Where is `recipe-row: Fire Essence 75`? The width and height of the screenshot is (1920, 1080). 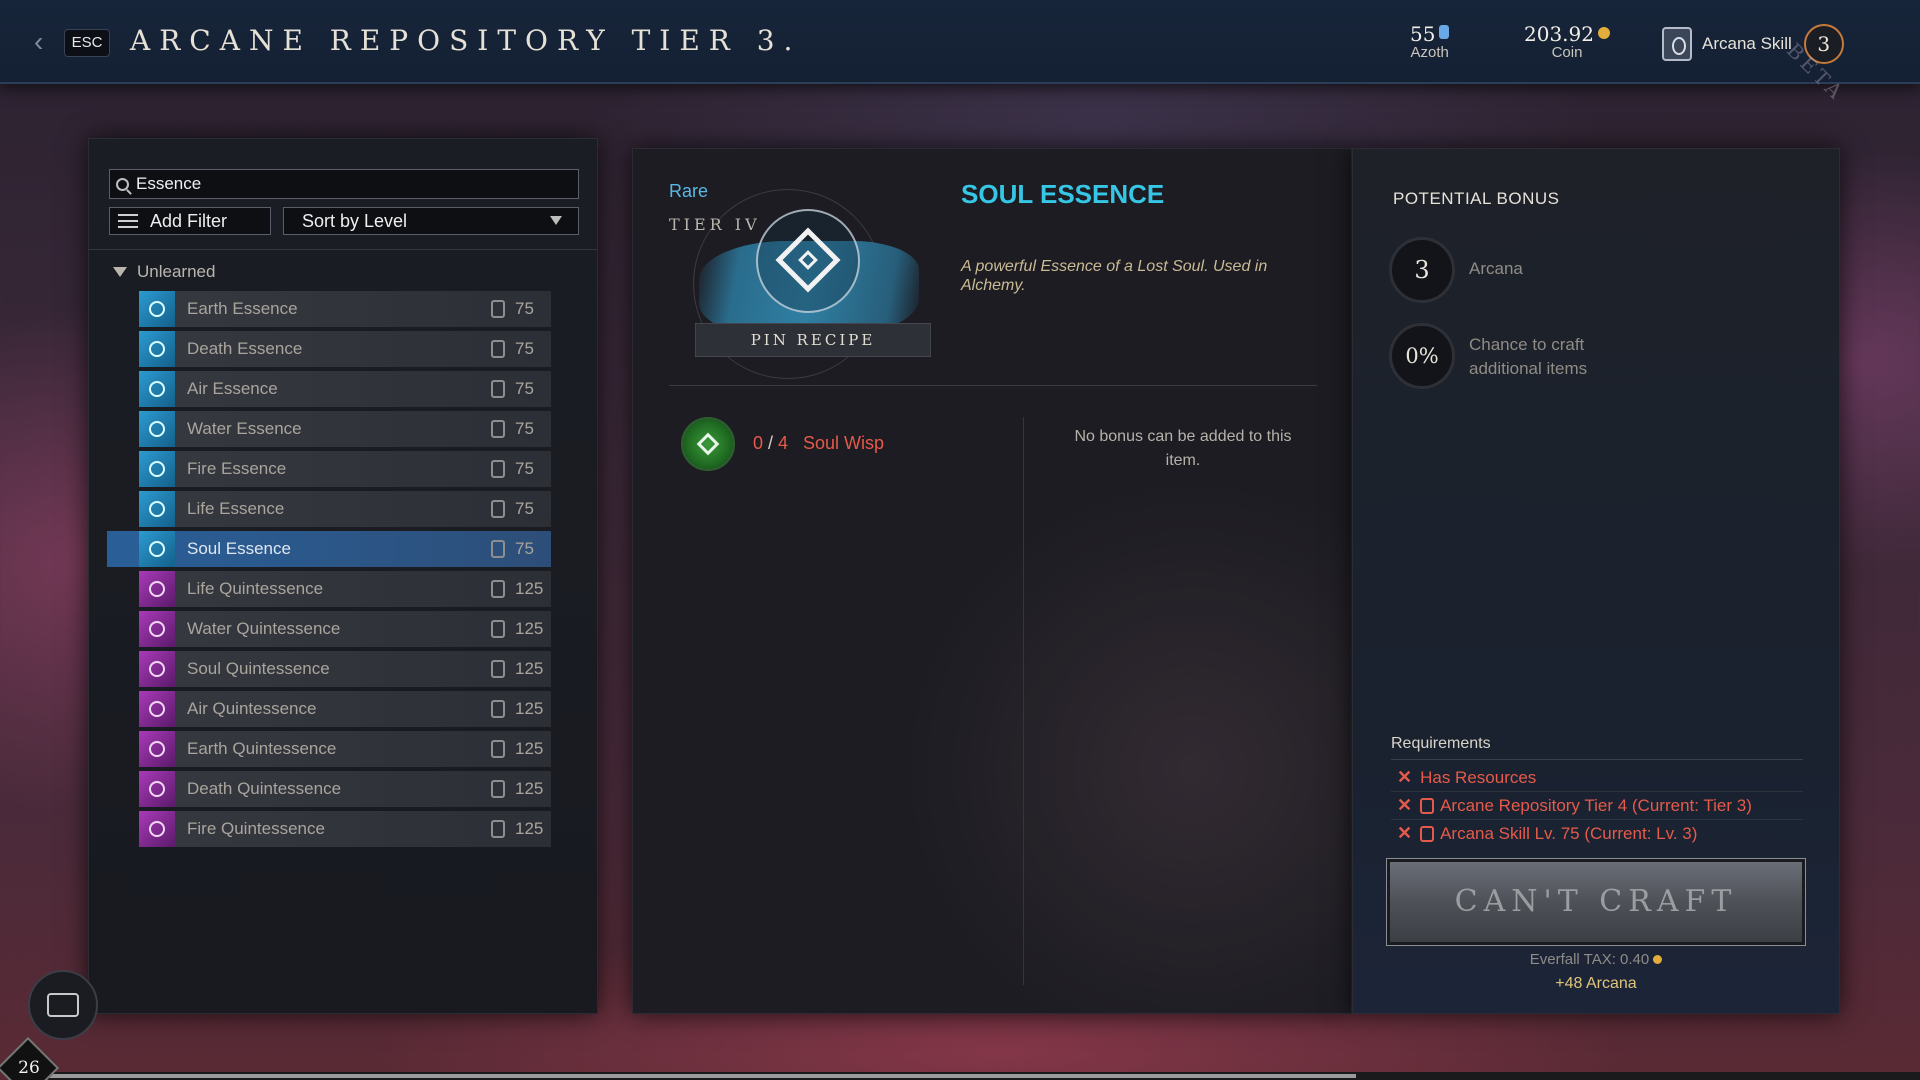 recipe-row: Fire Essence 75 is located at coordinates (345, 469).